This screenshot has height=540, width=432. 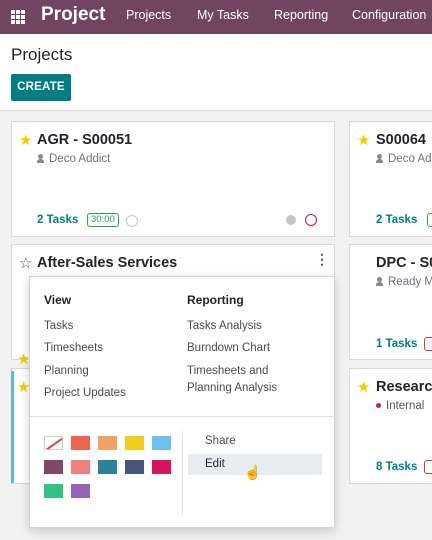 What do you see at coordinates (390, 426) in the screenshot?
I see `project-card-research: ★ Research Internal 8 Tasks` at bounding box center [390, 426].